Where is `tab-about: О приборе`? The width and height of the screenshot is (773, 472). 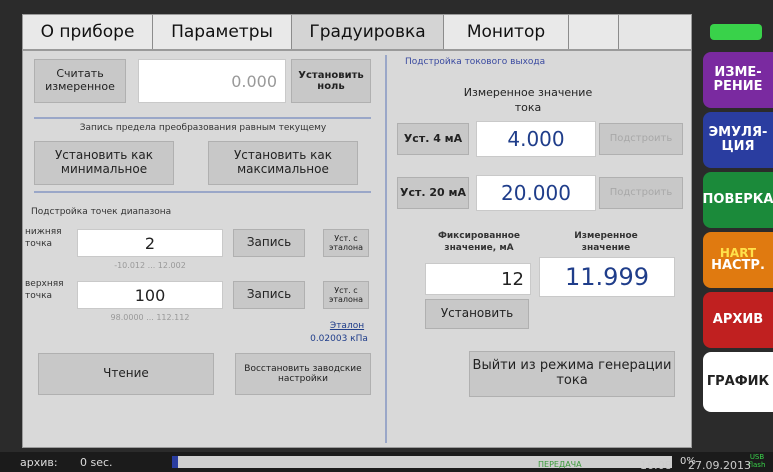 tab-about: О приборе is located at coordinates (88, 32).